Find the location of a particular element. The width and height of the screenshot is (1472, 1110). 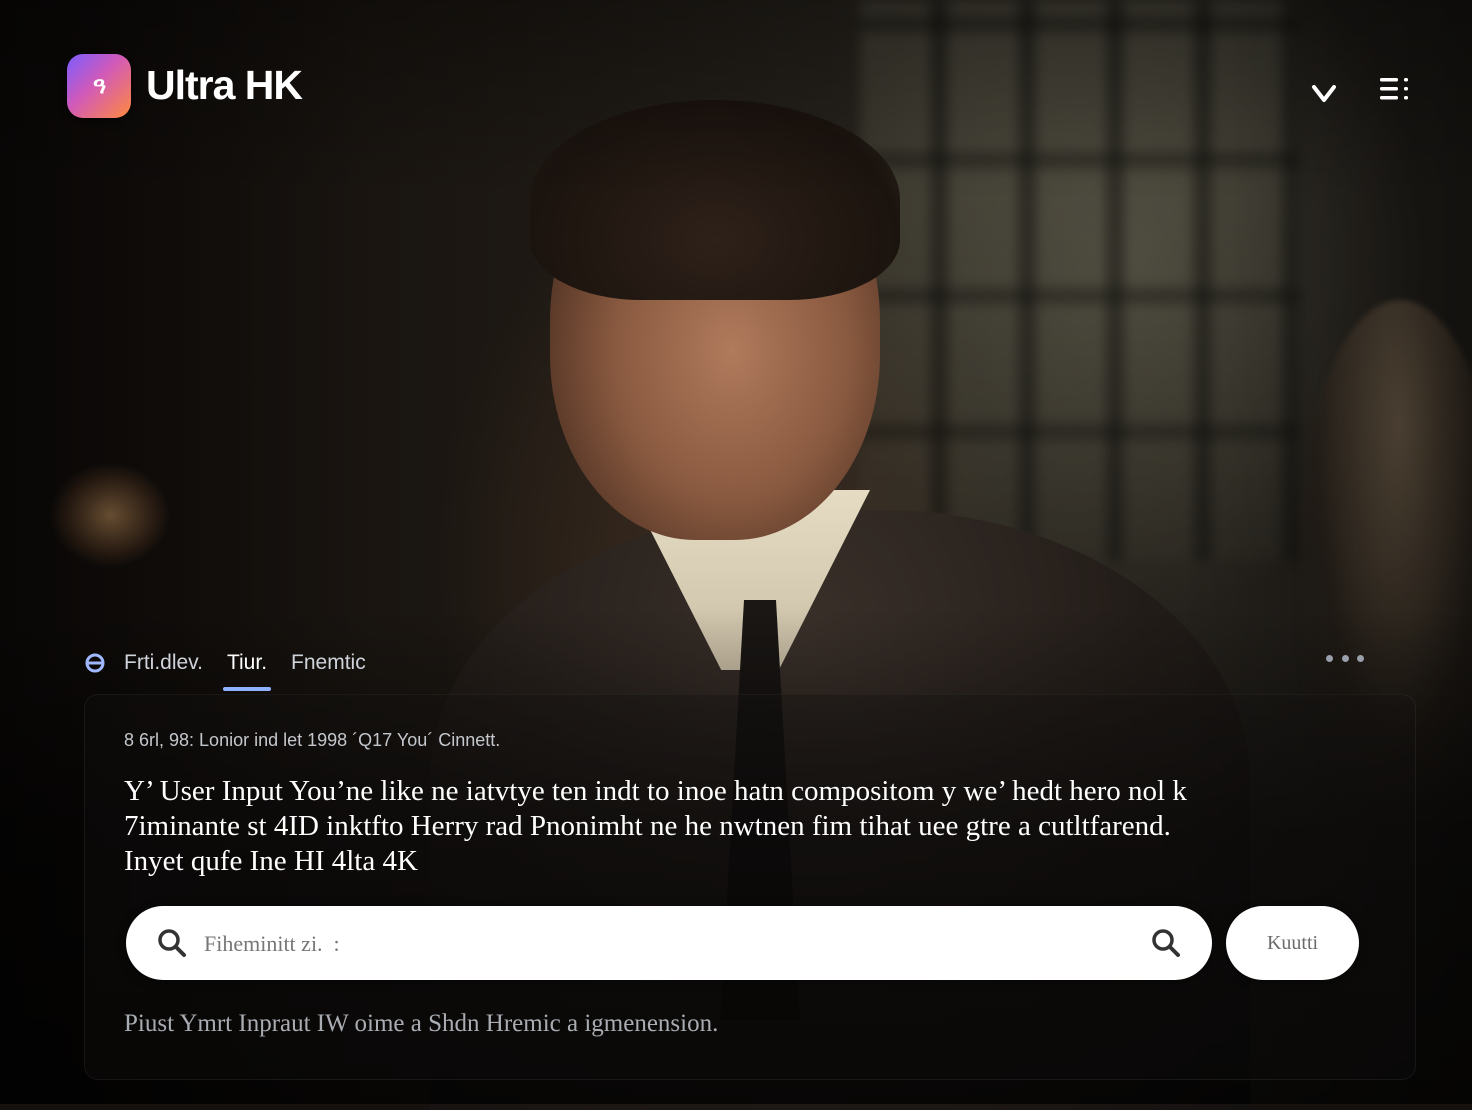

tab-2: Tiur. is located at coordinates (247, 669).